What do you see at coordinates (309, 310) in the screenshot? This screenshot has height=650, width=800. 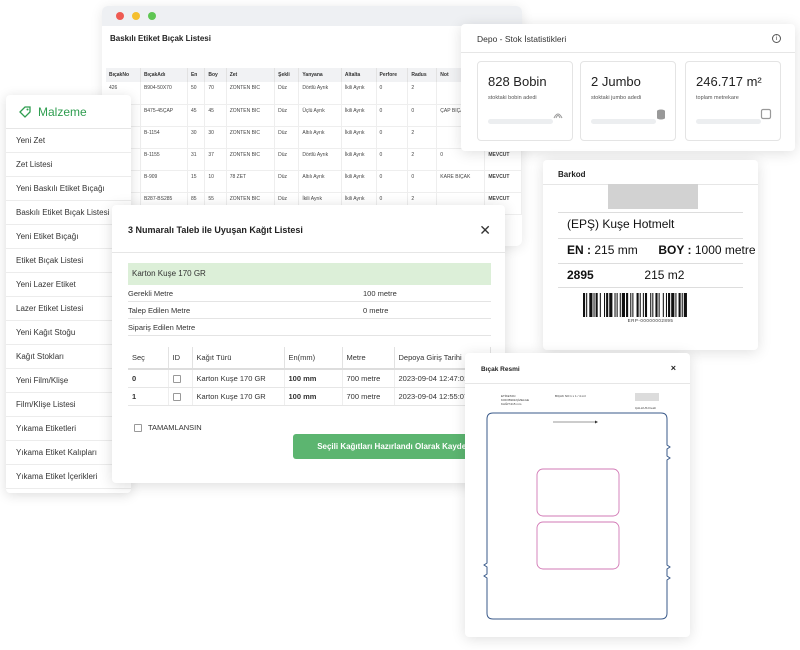 I see `info-row: Talep Edilen Metre 0 metre` at bounding box center [309, 310].